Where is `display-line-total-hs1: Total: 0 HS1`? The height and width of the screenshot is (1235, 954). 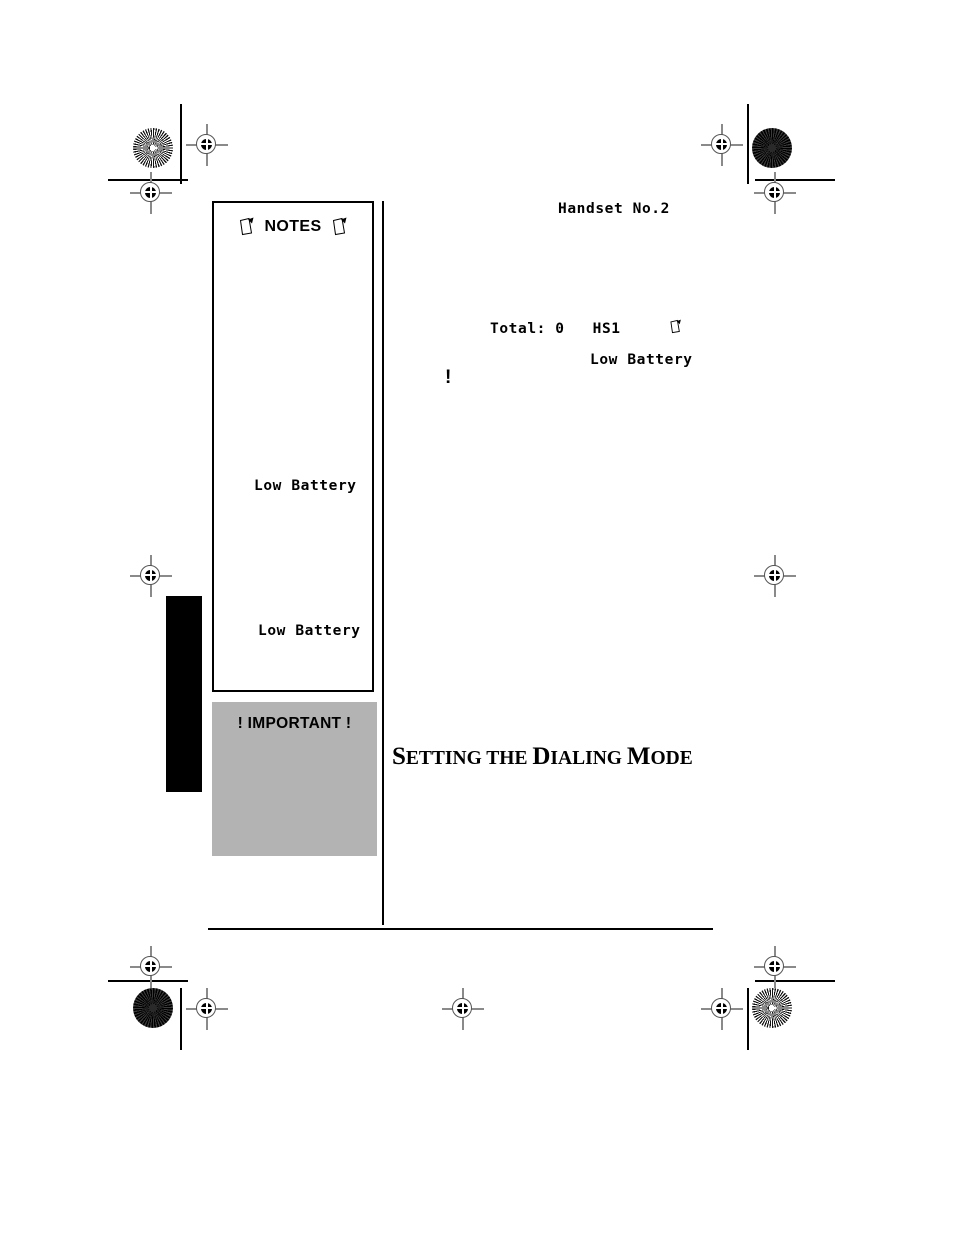
display-line-total-hs1: Total: 0 HS1 is located at coordinates (555, 329).